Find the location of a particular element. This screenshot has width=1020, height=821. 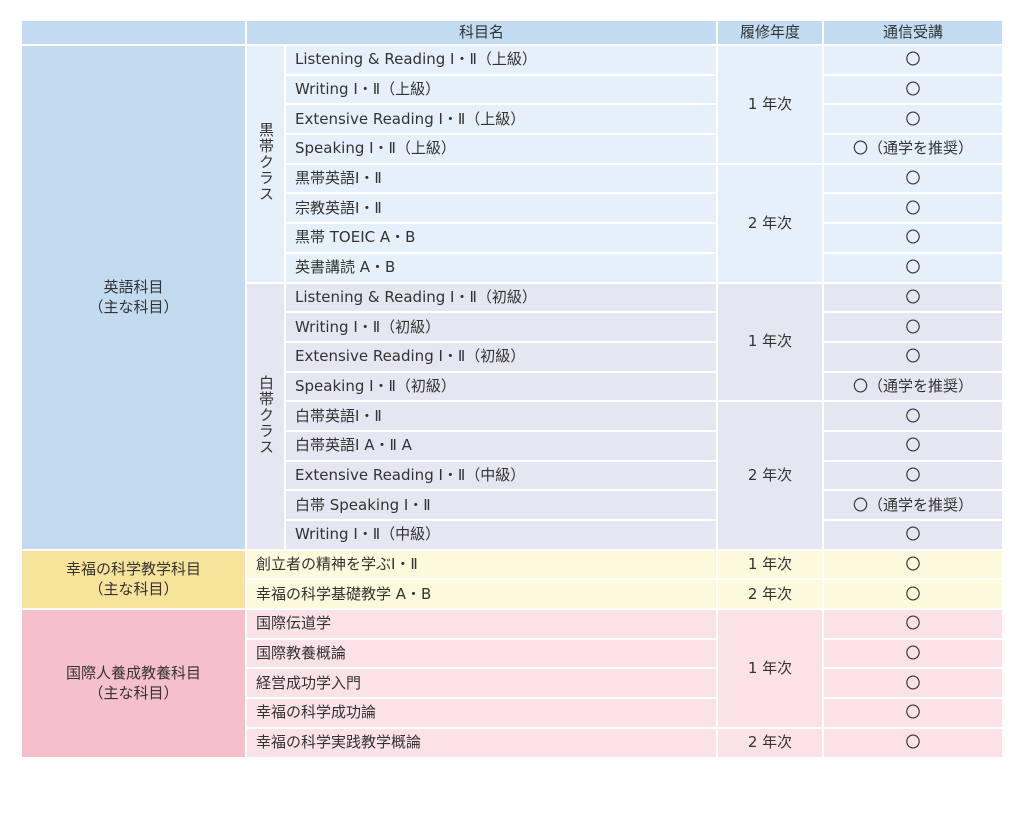

category-liberal-arts: 国際人養成教養科目 （主な科目） is located at coordinates (133, 683).